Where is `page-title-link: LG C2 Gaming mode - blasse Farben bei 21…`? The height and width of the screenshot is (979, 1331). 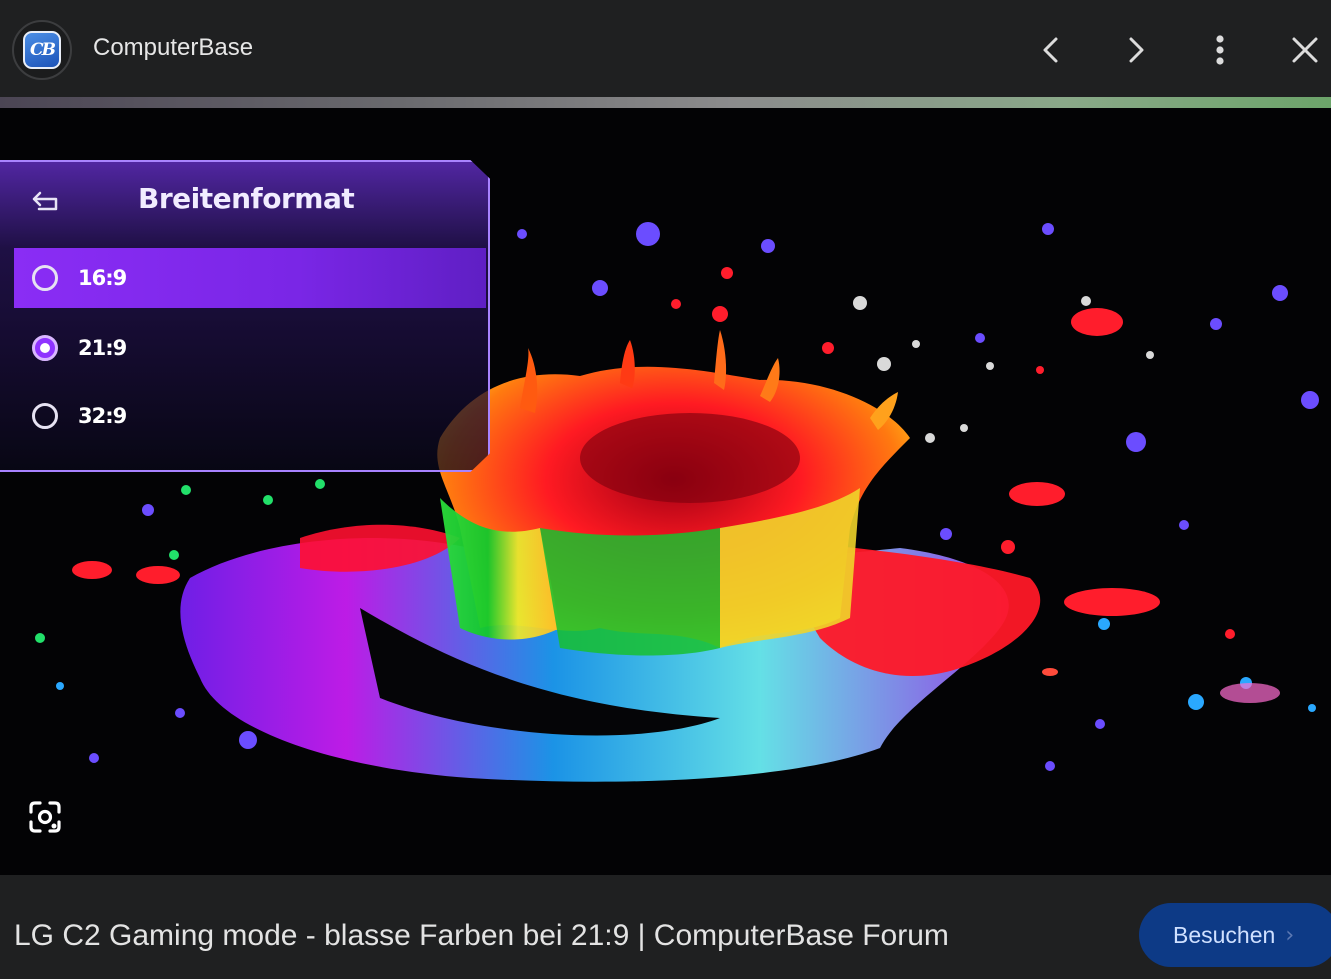
page-title-link: LG C2 Gaming mode - blasse Farben bei 21… is located at coordinates (481, 936).